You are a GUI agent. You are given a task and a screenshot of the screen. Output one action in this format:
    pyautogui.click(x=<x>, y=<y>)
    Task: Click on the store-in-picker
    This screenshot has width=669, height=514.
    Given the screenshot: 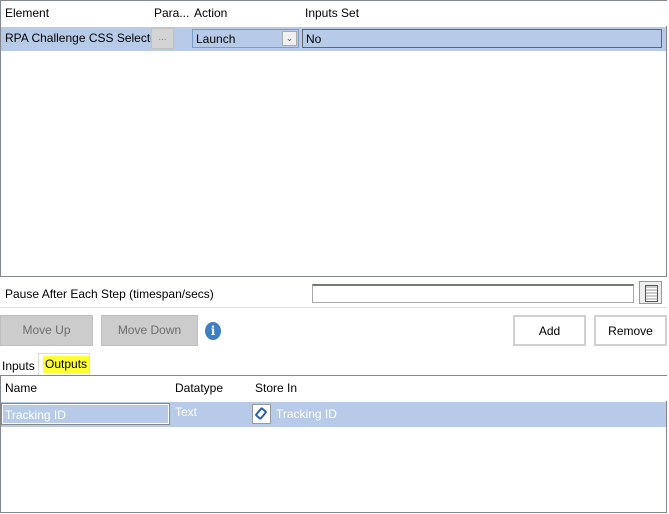 What is the action you would take?
    pyautogui.click(x=261, y=414)
    